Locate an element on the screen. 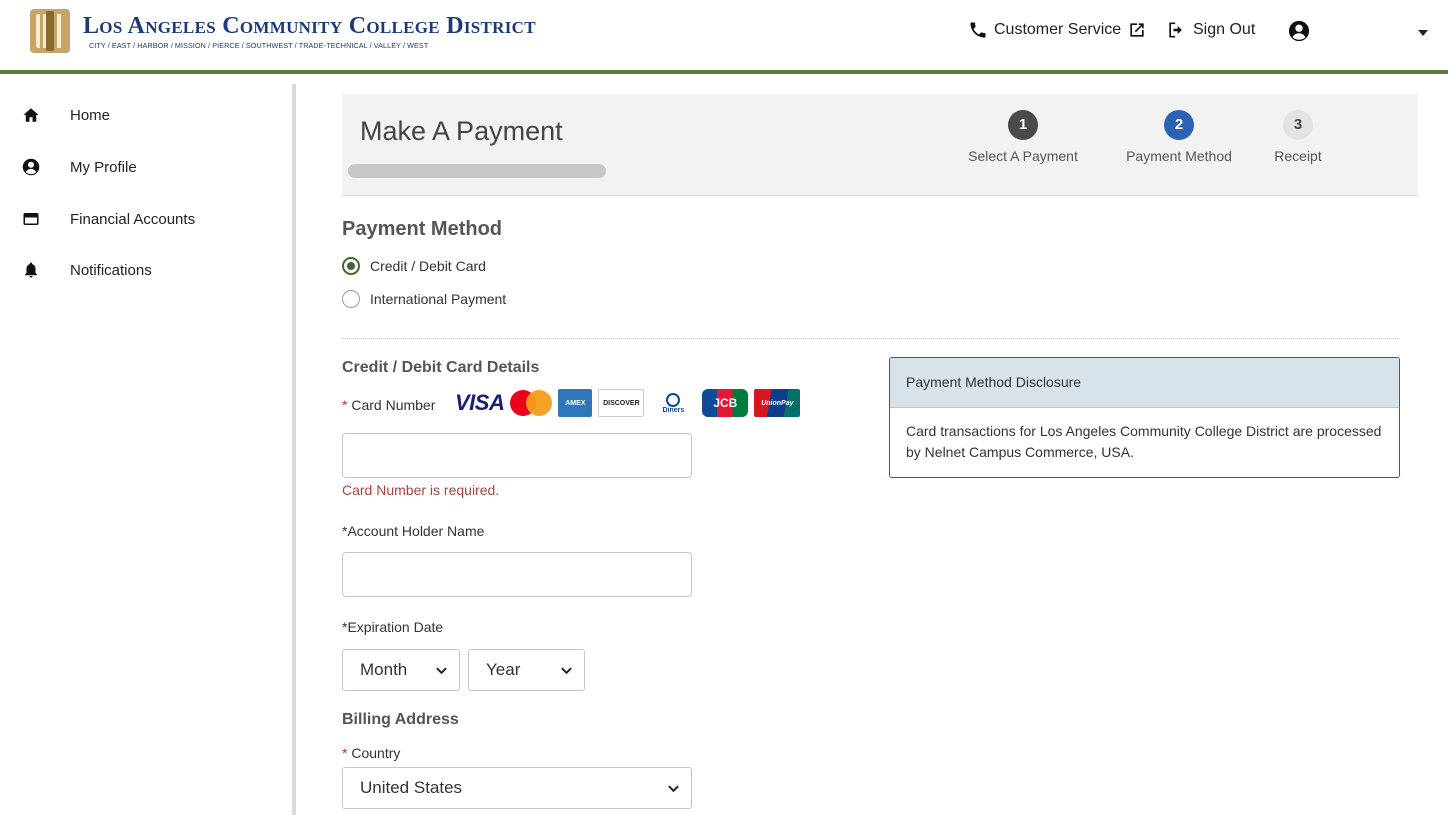 Image resolution: width=1448 pixels, height=815 pixels. sidebar-item-label: My Profile is located at coordinates (103, 167).